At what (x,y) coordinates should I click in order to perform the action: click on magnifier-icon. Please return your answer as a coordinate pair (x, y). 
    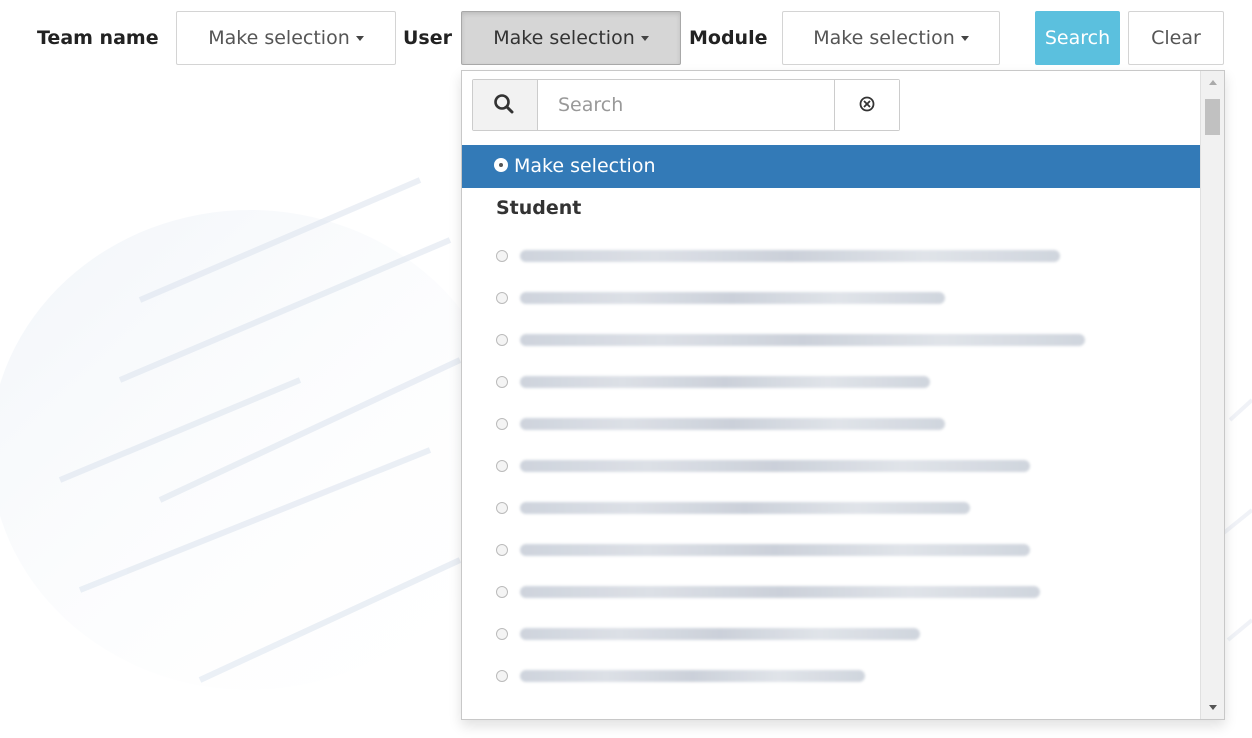
    Looking at the image, I should click on (504, 104).